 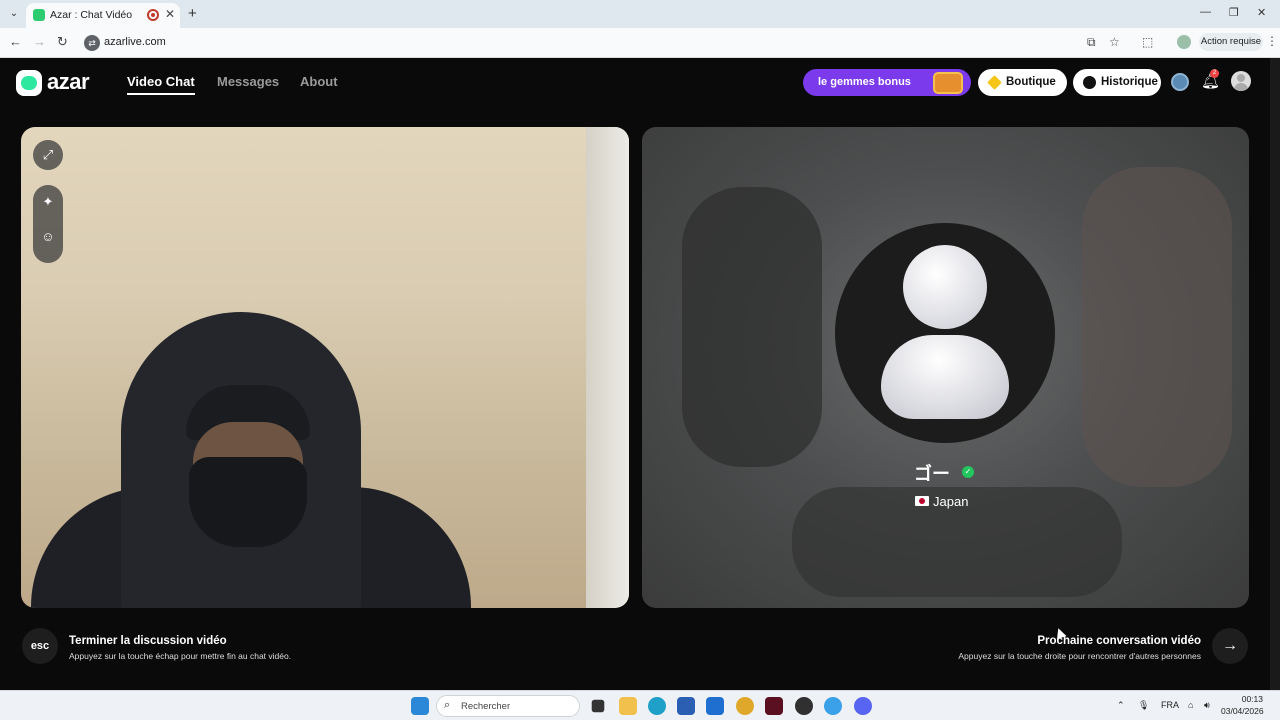 What do you see at coordinates (39, 41) in the screenshot?
I see `forward-icon: →` at bounding box center [39, 41].